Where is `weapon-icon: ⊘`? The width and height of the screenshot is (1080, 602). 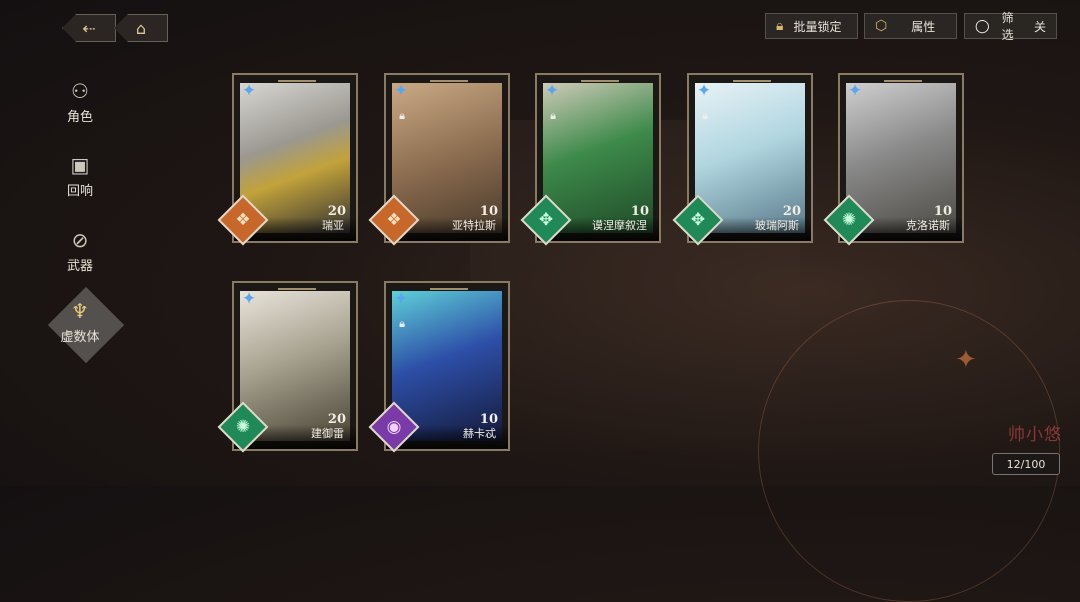
weapon-icon: ⊘ is located at coordinates (80, 240).